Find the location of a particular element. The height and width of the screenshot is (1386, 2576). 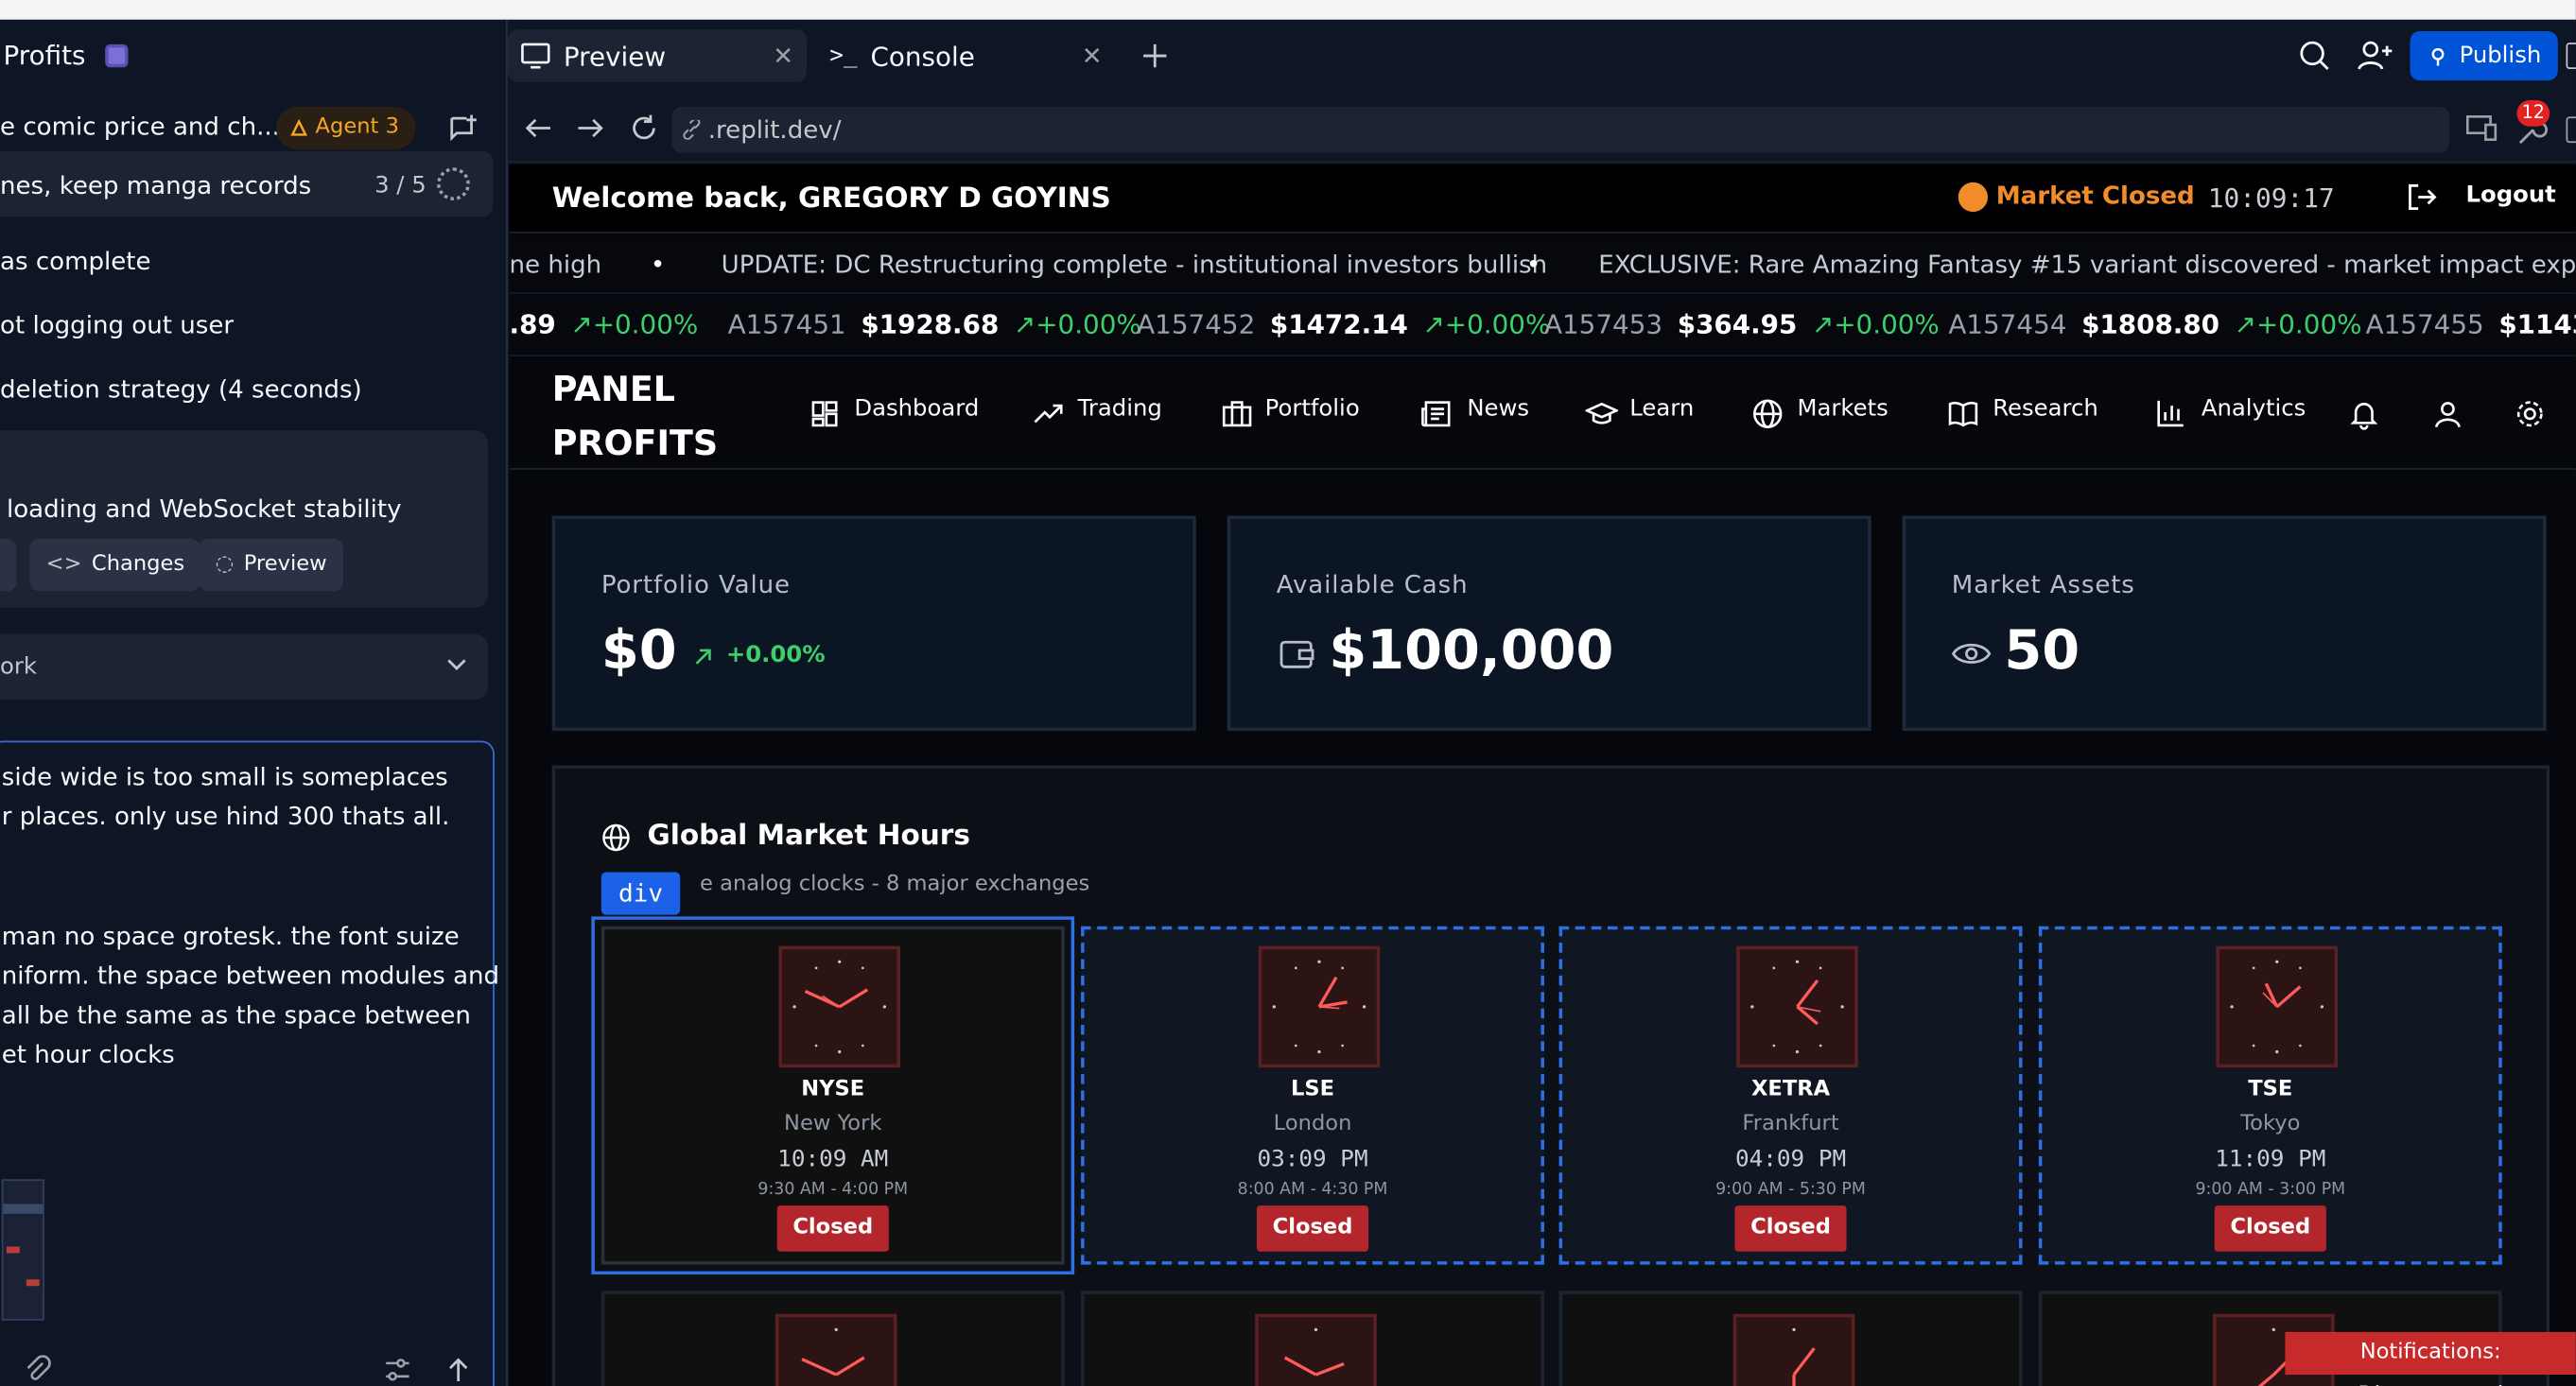

agent-badge-label: Agent 3 is located at coordinates (357, 127).